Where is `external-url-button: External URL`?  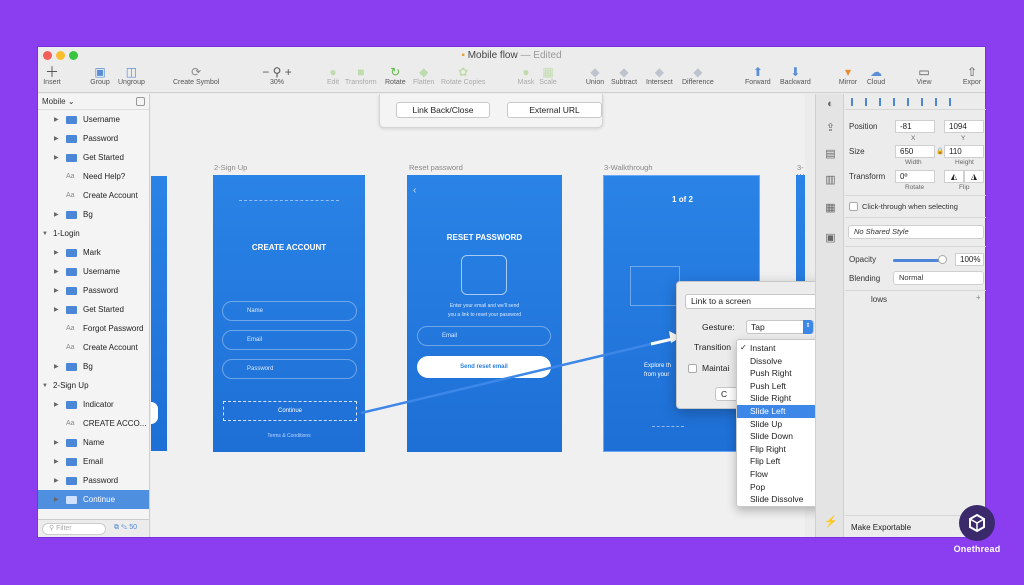
external-url-button: External URL is located at coordinates (554, 110).